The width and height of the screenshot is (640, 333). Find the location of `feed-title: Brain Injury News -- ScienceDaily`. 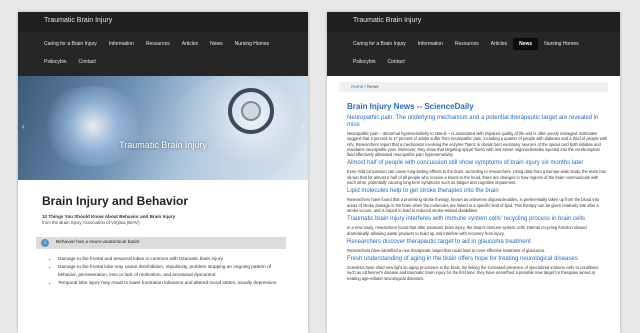

feed-title: Brain Injury News -- ScienceDaily is located at coordinates (473, 101).